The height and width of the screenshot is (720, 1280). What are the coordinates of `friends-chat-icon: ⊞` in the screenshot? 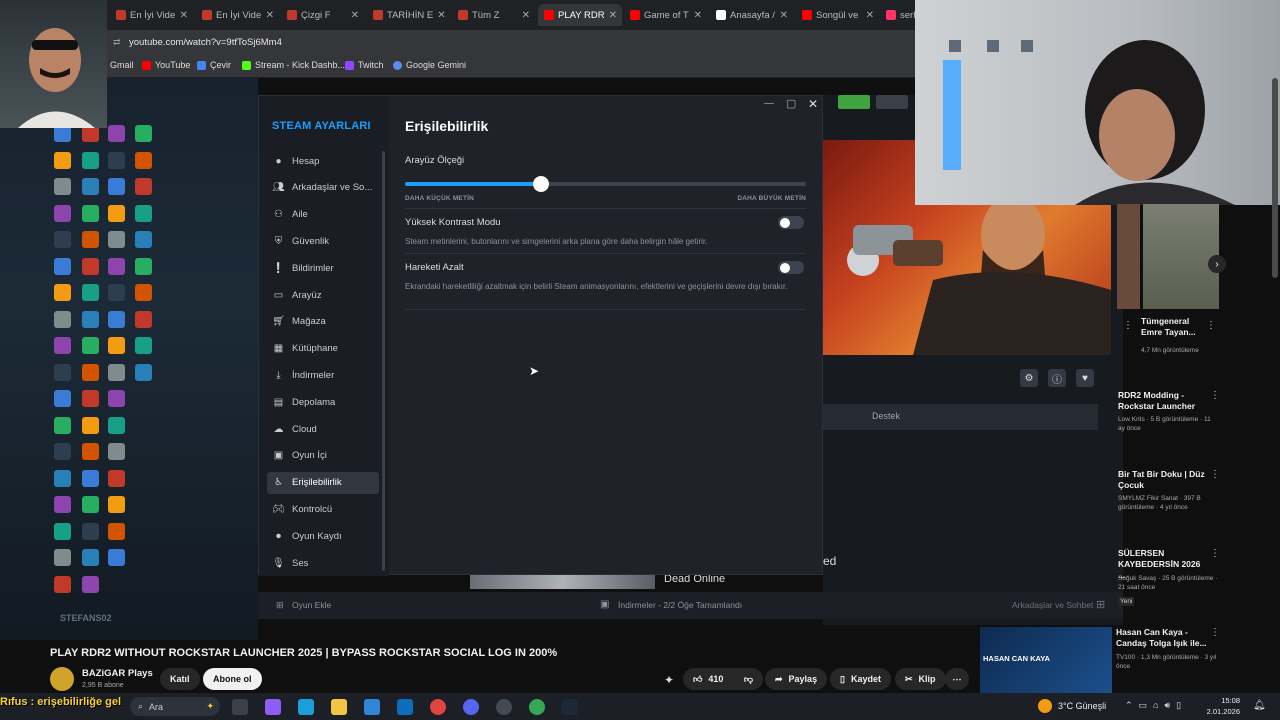 It's located at (1100, 604).